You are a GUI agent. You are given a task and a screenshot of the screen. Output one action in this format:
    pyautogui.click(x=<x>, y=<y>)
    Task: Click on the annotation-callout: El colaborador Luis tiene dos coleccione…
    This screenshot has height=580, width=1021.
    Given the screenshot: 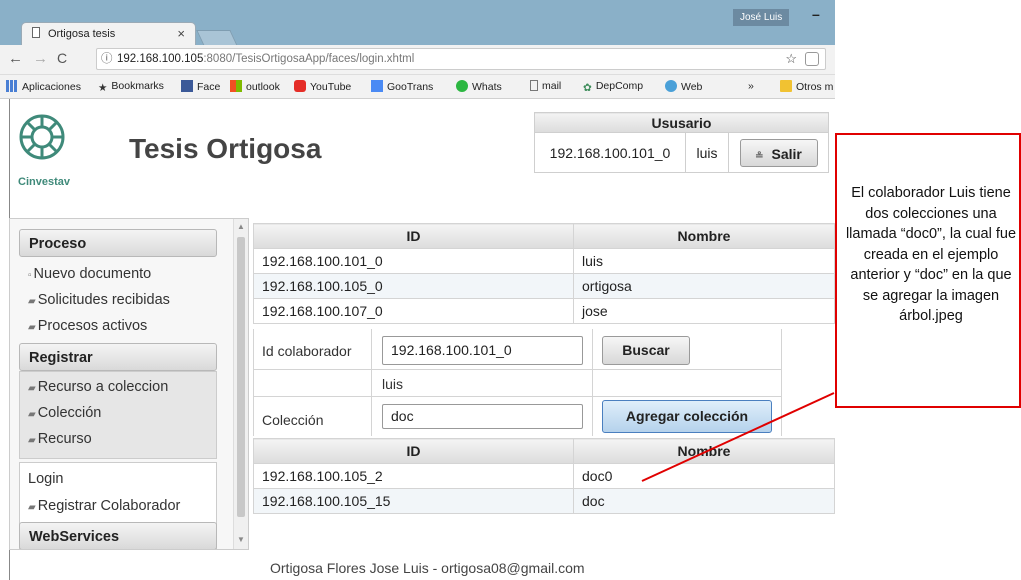 What is the action you would take?
    pyautogui.click(x=928, y=270)
    